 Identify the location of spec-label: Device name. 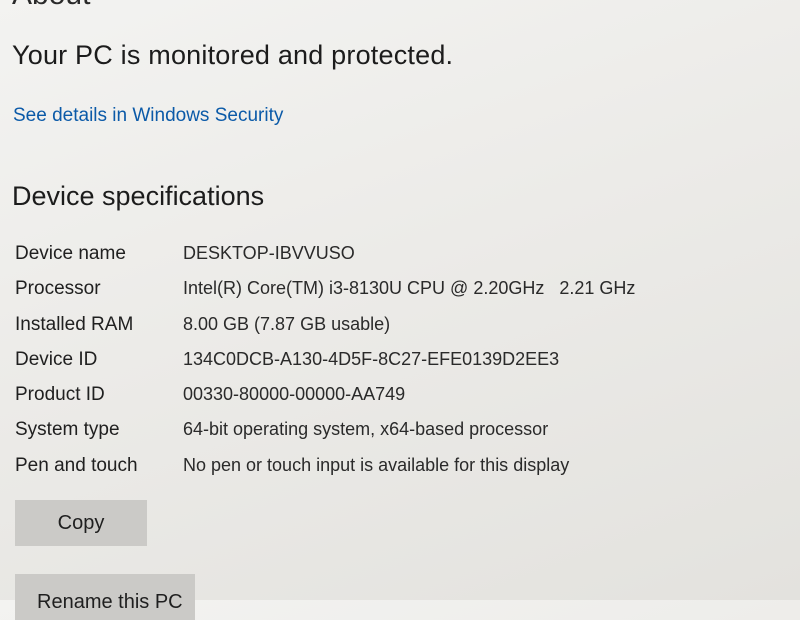
(70, 253).